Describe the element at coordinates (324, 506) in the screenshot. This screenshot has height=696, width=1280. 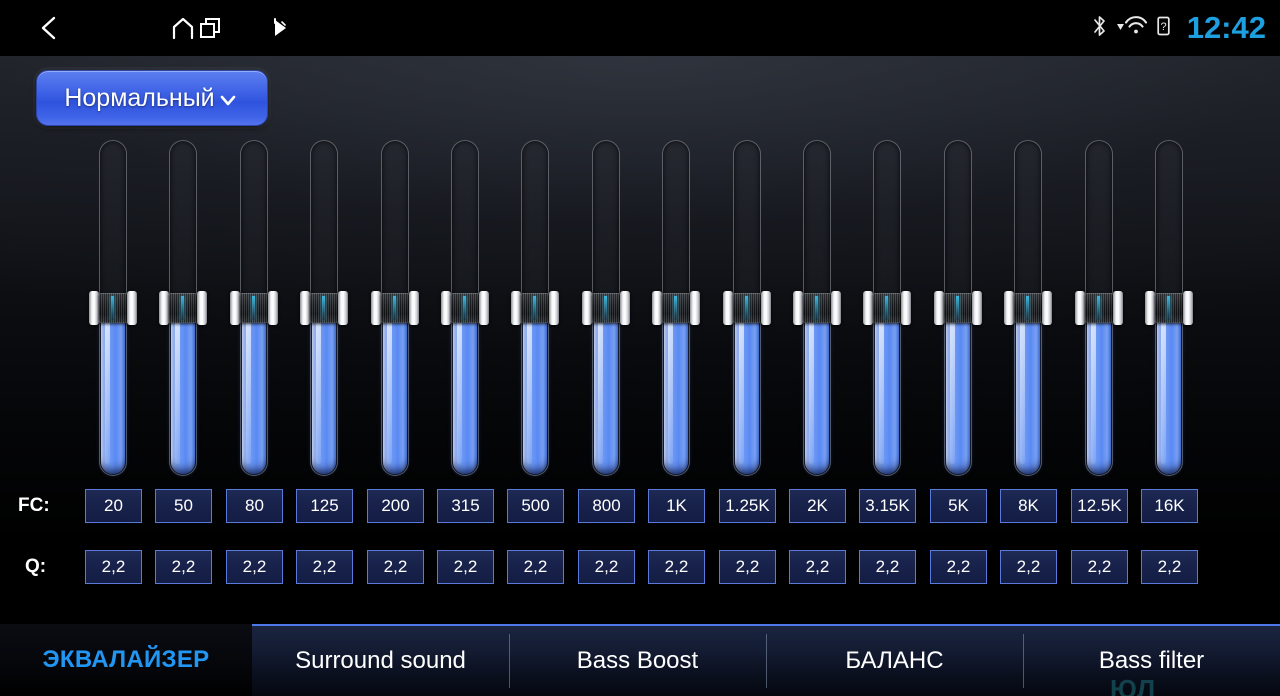
I see `fc-box-125: 125` at that location.